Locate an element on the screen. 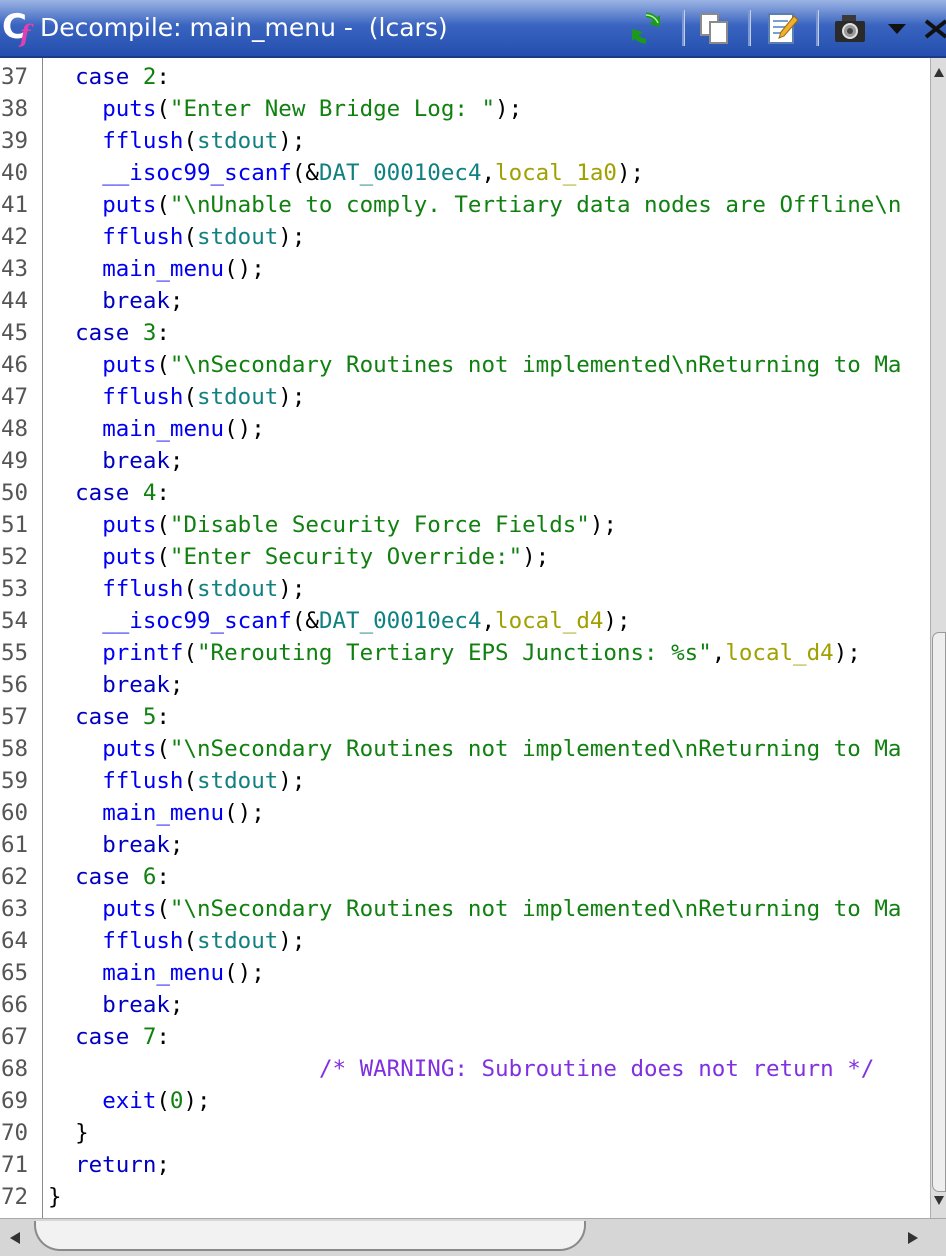 The width and height of the screenshot is (946, 1256). code-line: puts("Enter New Bridge Log: "); is located at coordinates (285, 109).